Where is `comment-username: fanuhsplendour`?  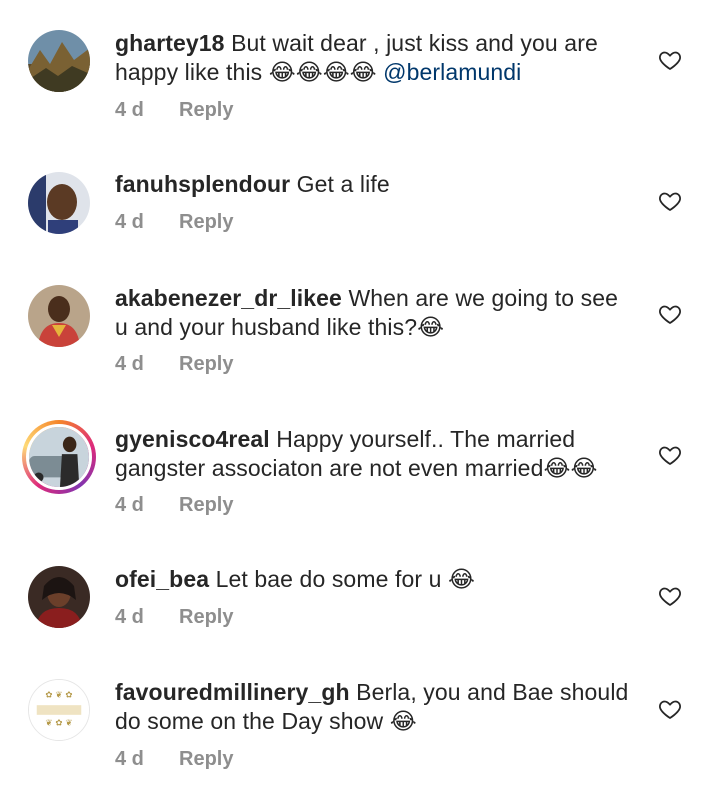 comment-username: fanuhsplendour is located at coordinates (202, 184).